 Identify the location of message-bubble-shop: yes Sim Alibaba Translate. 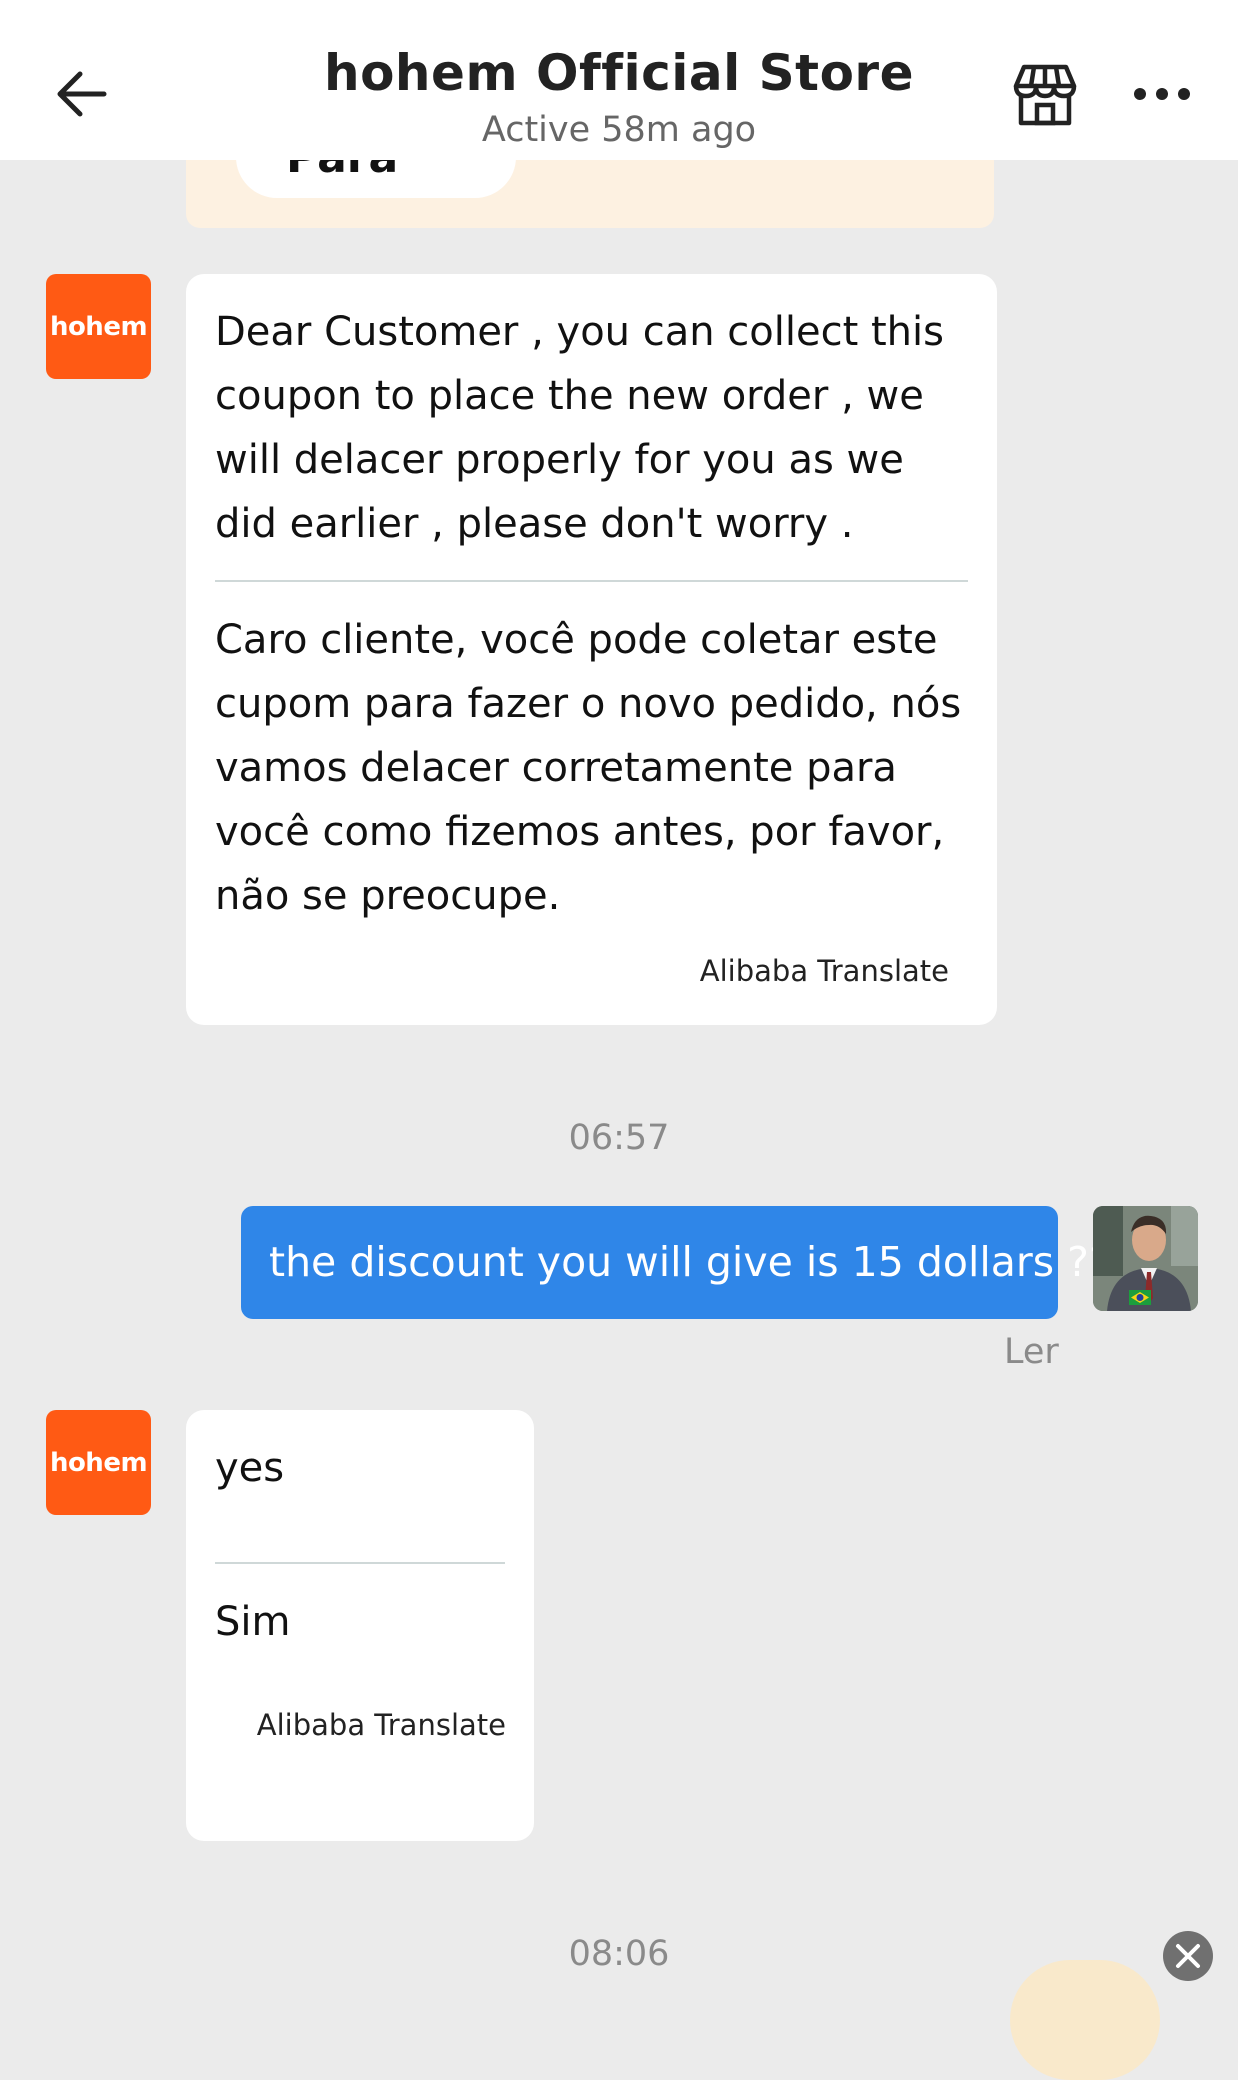
(360, 1625).